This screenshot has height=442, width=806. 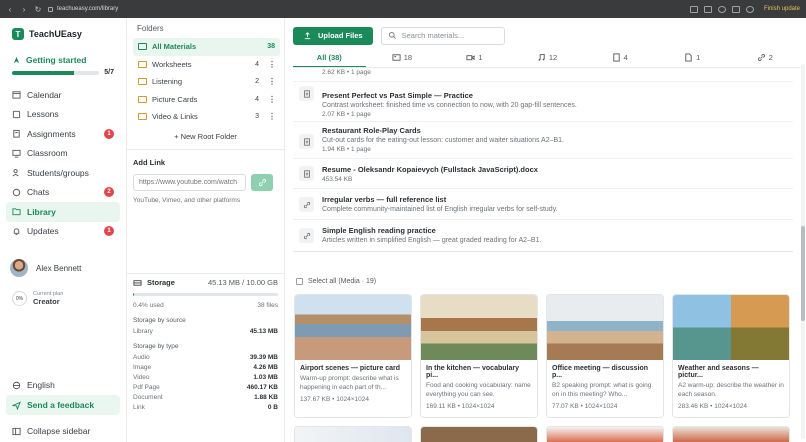 What do you see at coordinates (43, 231) in the screenshot?
I see `sidebar-item-label: Updates` at bounding box center [43, 231].